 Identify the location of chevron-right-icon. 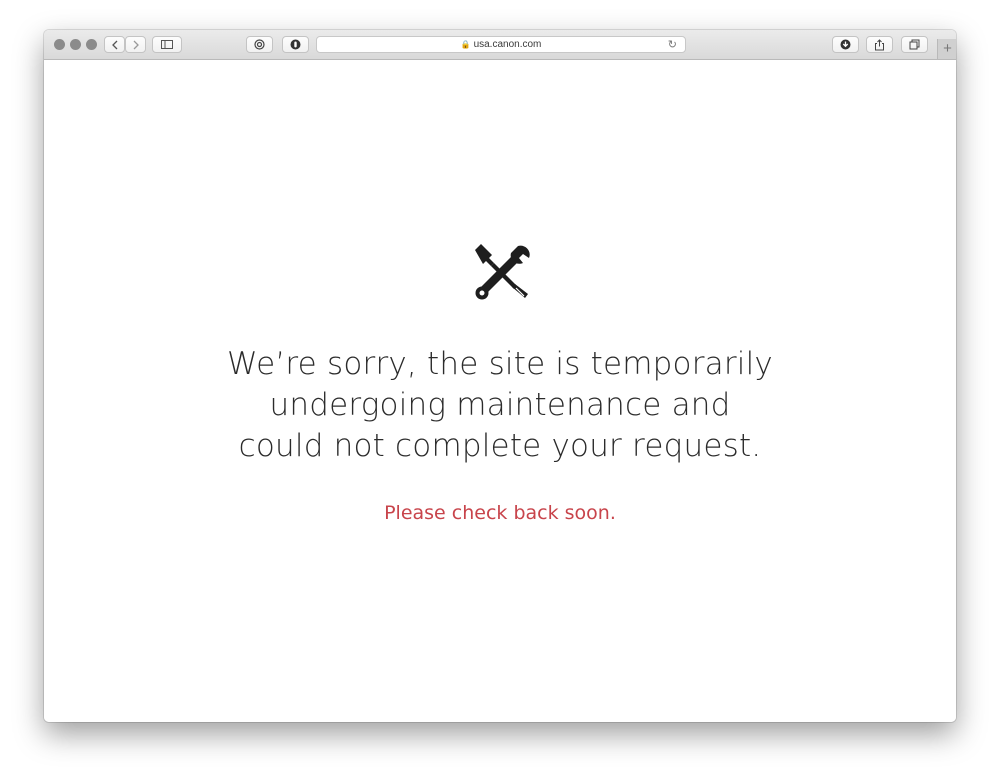
(136, 44).